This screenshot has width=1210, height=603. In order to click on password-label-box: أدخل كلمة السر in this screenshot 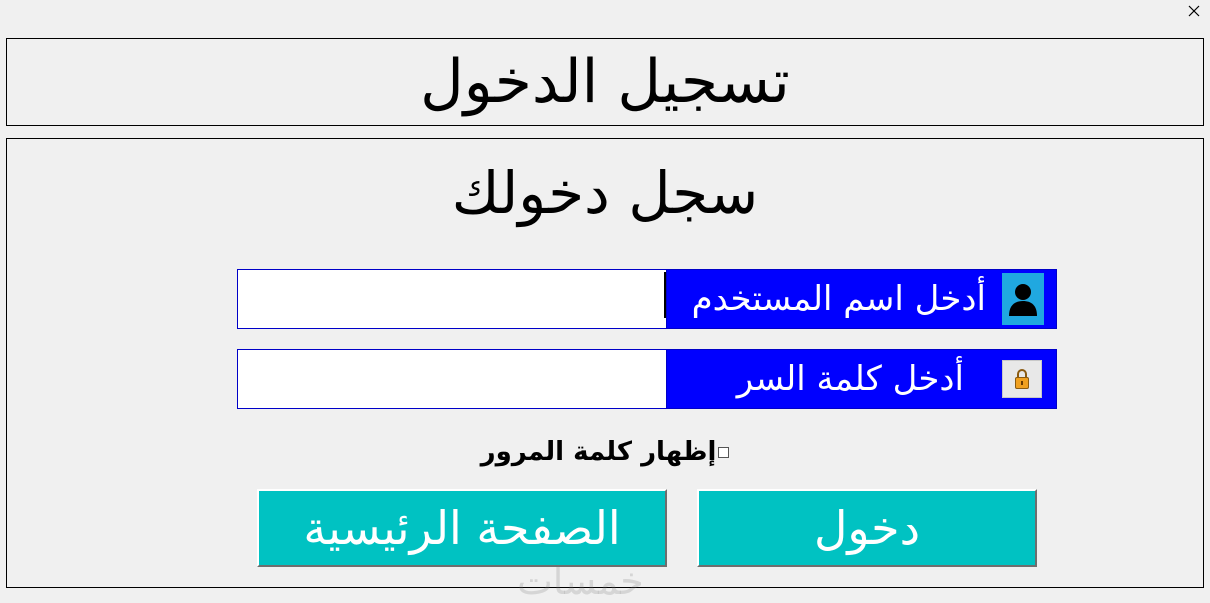, I will do `click(861, 379)`.